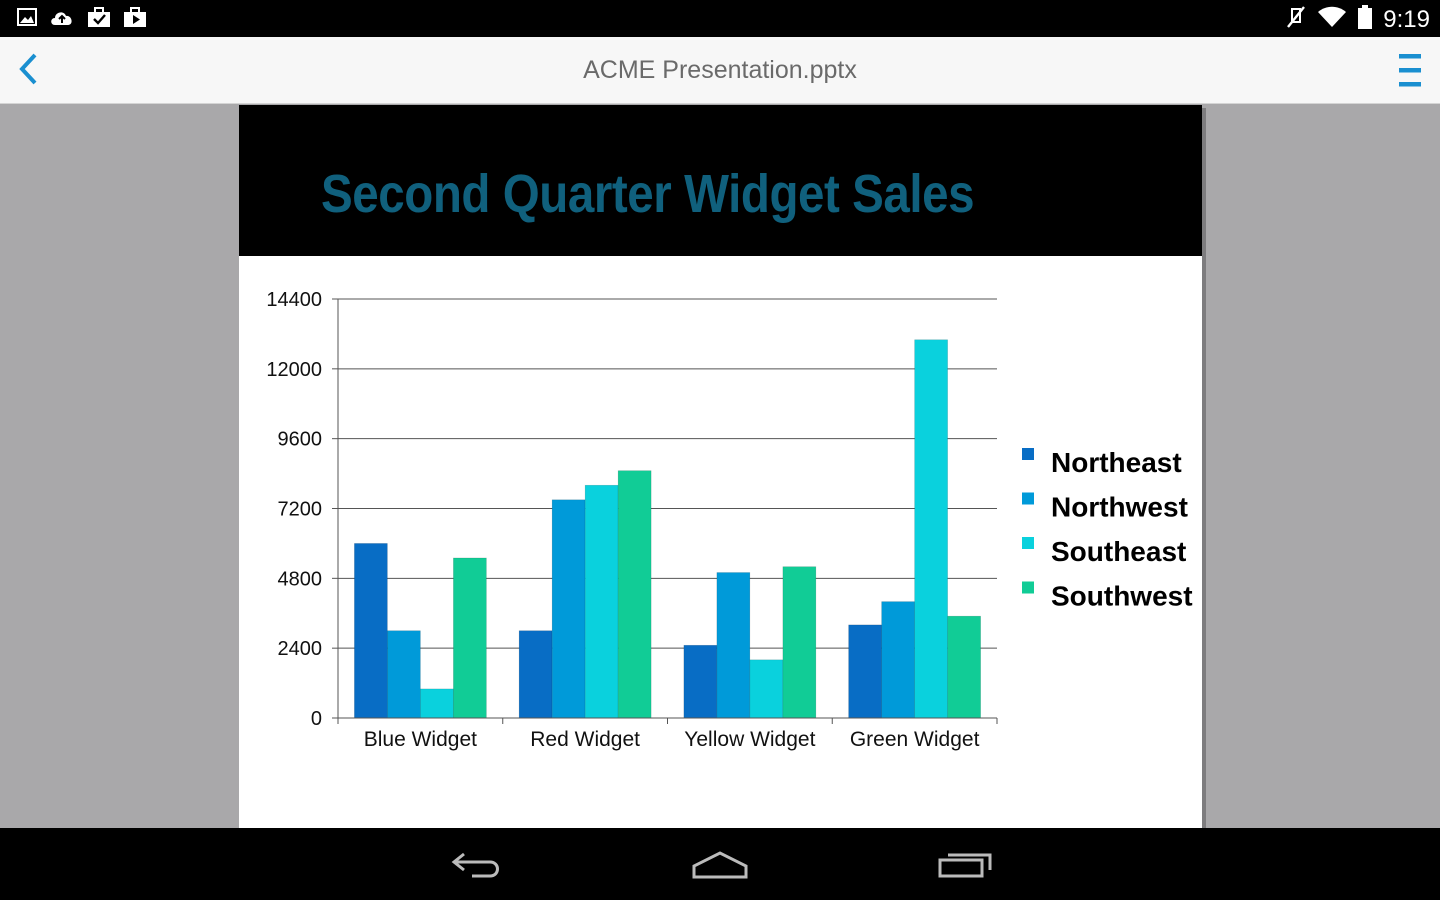 Image resolution: width=1440 pixels, height=900 pixels. I want to click on nav-back-button, so click(477, 864).